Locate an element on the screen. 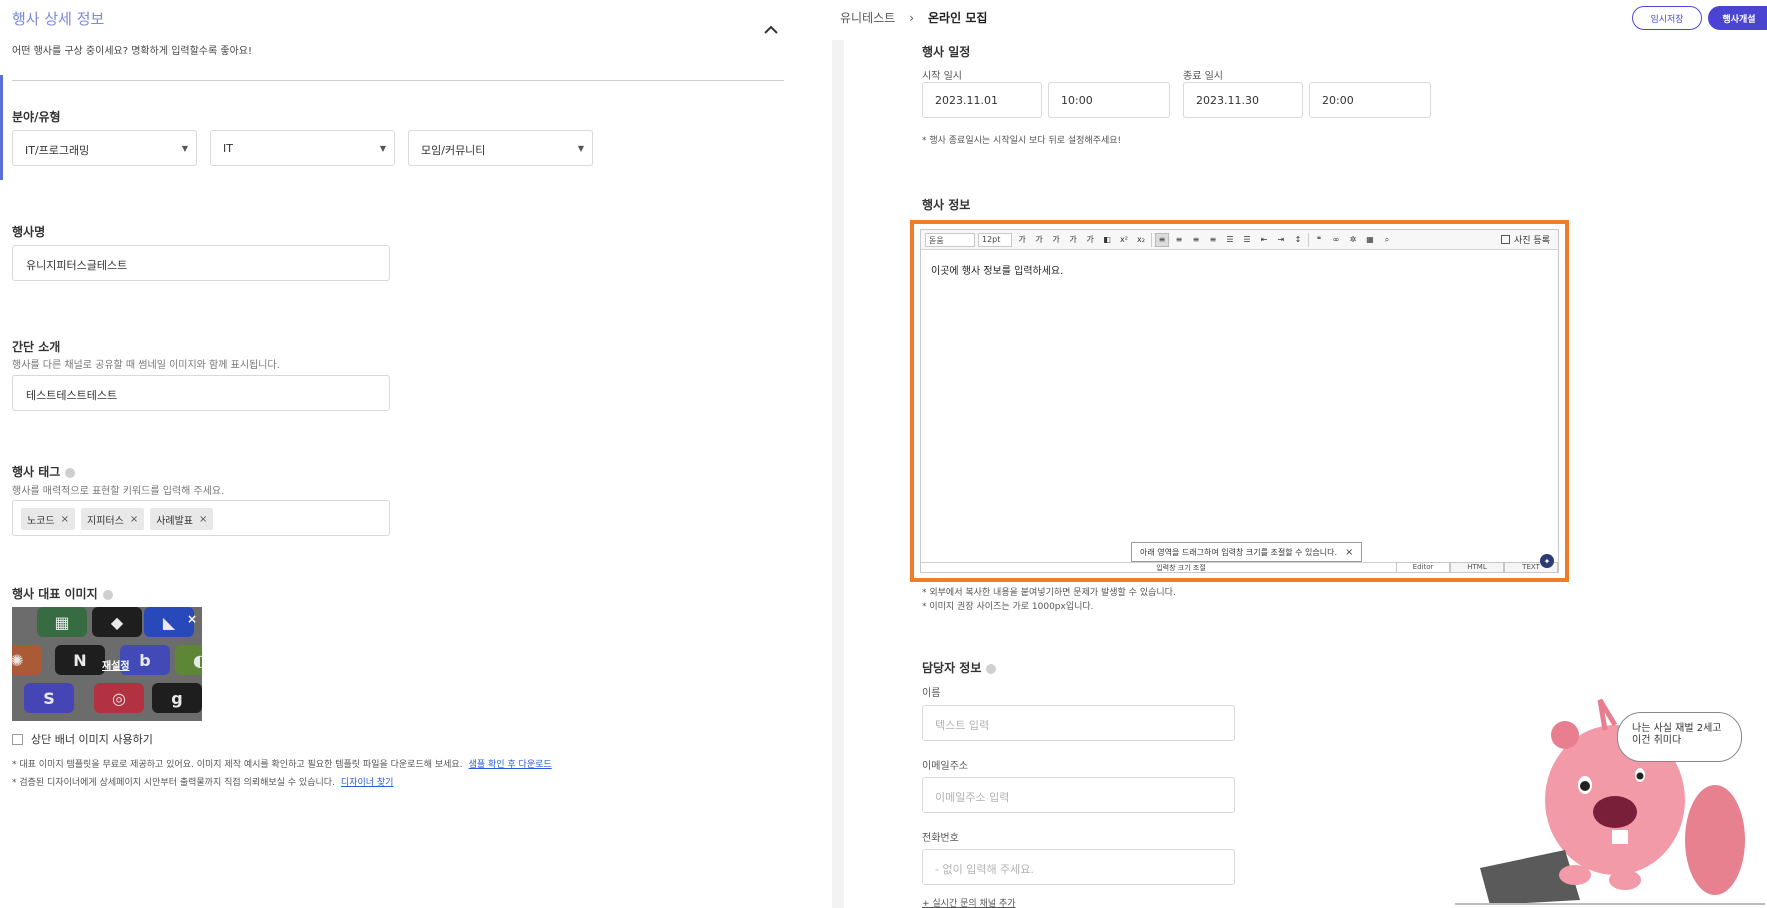 This screenshot has width=1767, height=908. indent-icon: ⇥ is located at coordinates (1281, 240).